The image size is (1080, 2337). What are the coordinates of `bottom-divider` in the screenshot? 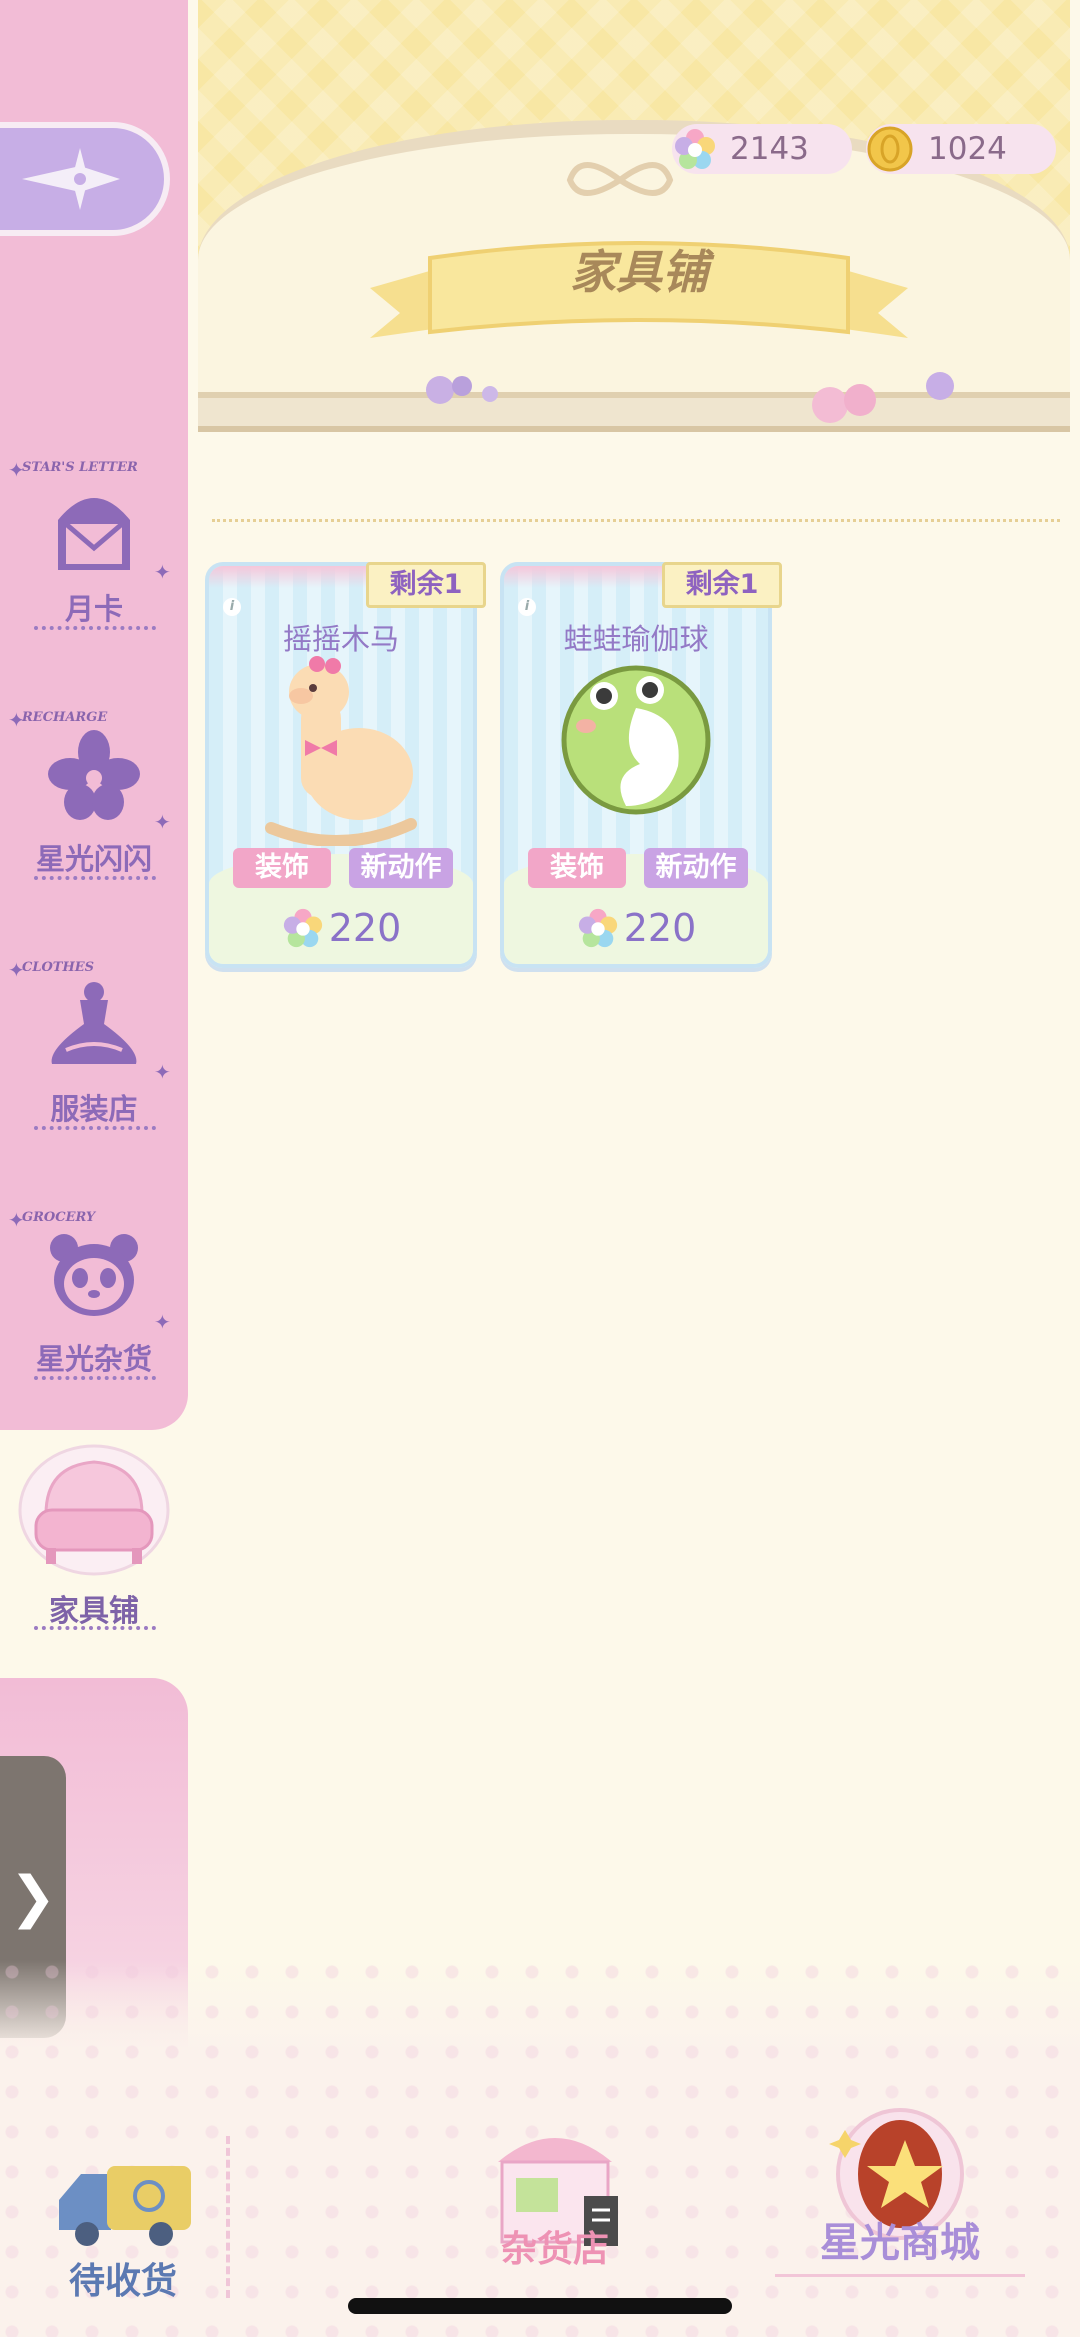 It's located at (228, 2217).